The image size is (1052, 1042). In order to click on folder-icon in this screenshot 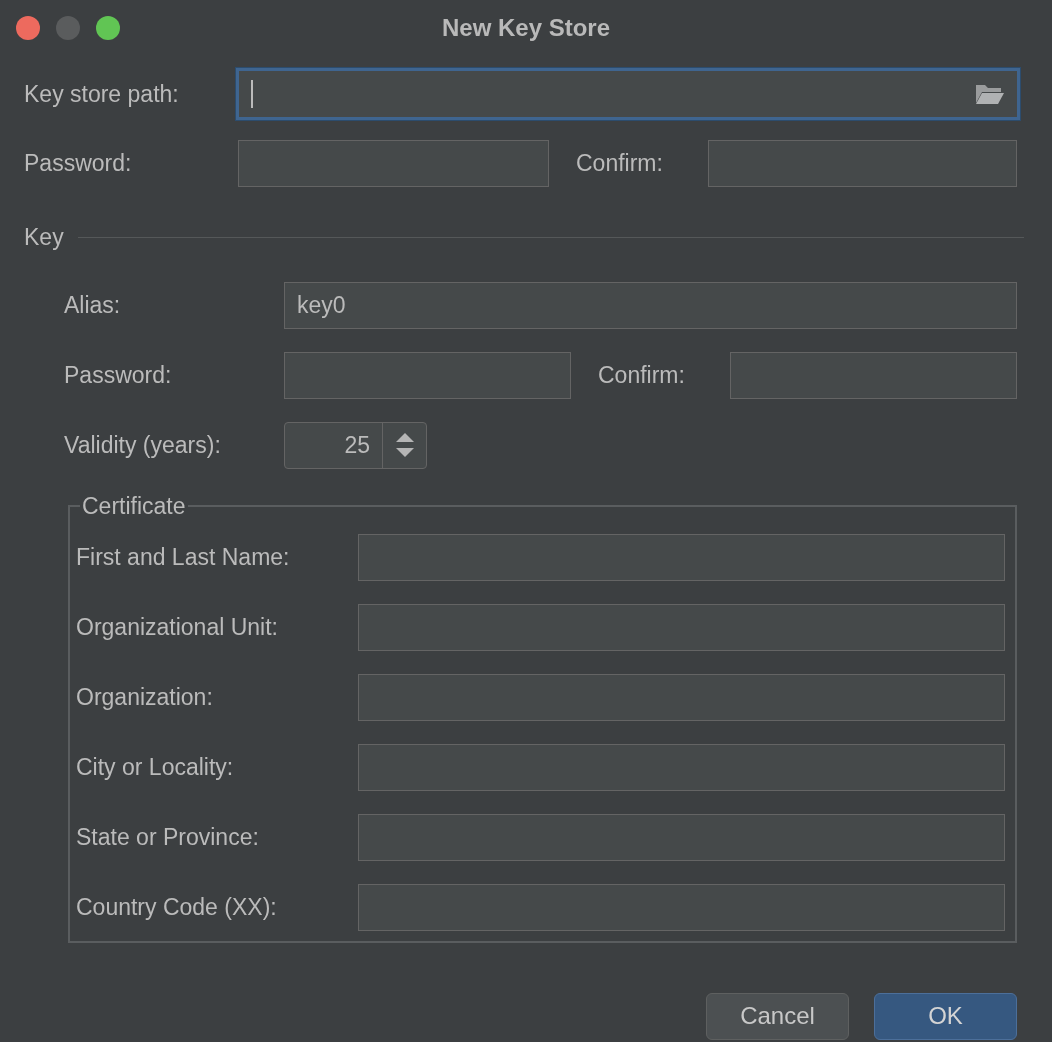, I will do `click(990, 94)`.